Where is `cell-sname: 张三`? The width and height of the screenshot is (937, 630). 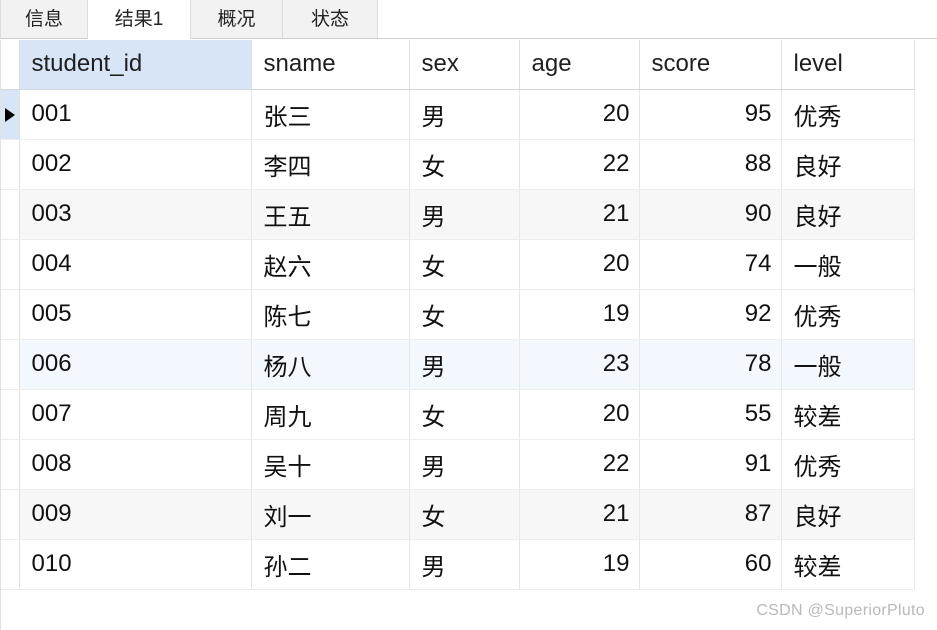 cell-sname: 张三 is located at coordinates (330, 114).